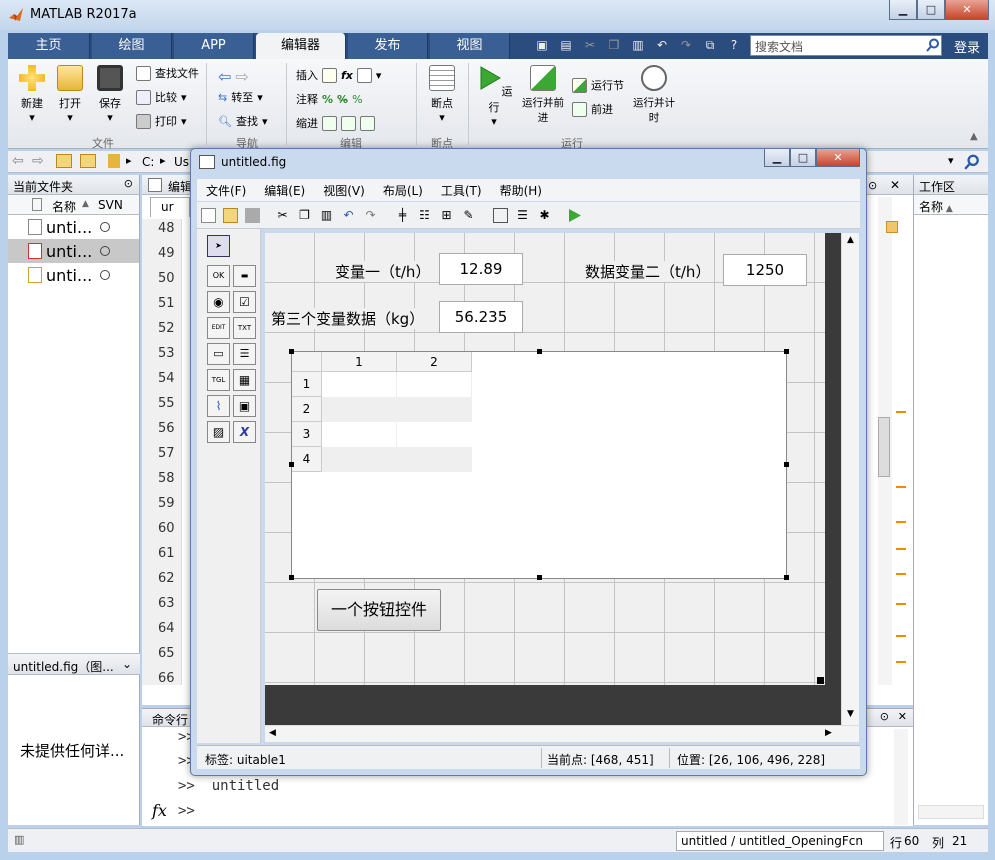 This screenshot has width=995, height=860. I want to click on property-inspector-icon: ☰, so click(522, 215).